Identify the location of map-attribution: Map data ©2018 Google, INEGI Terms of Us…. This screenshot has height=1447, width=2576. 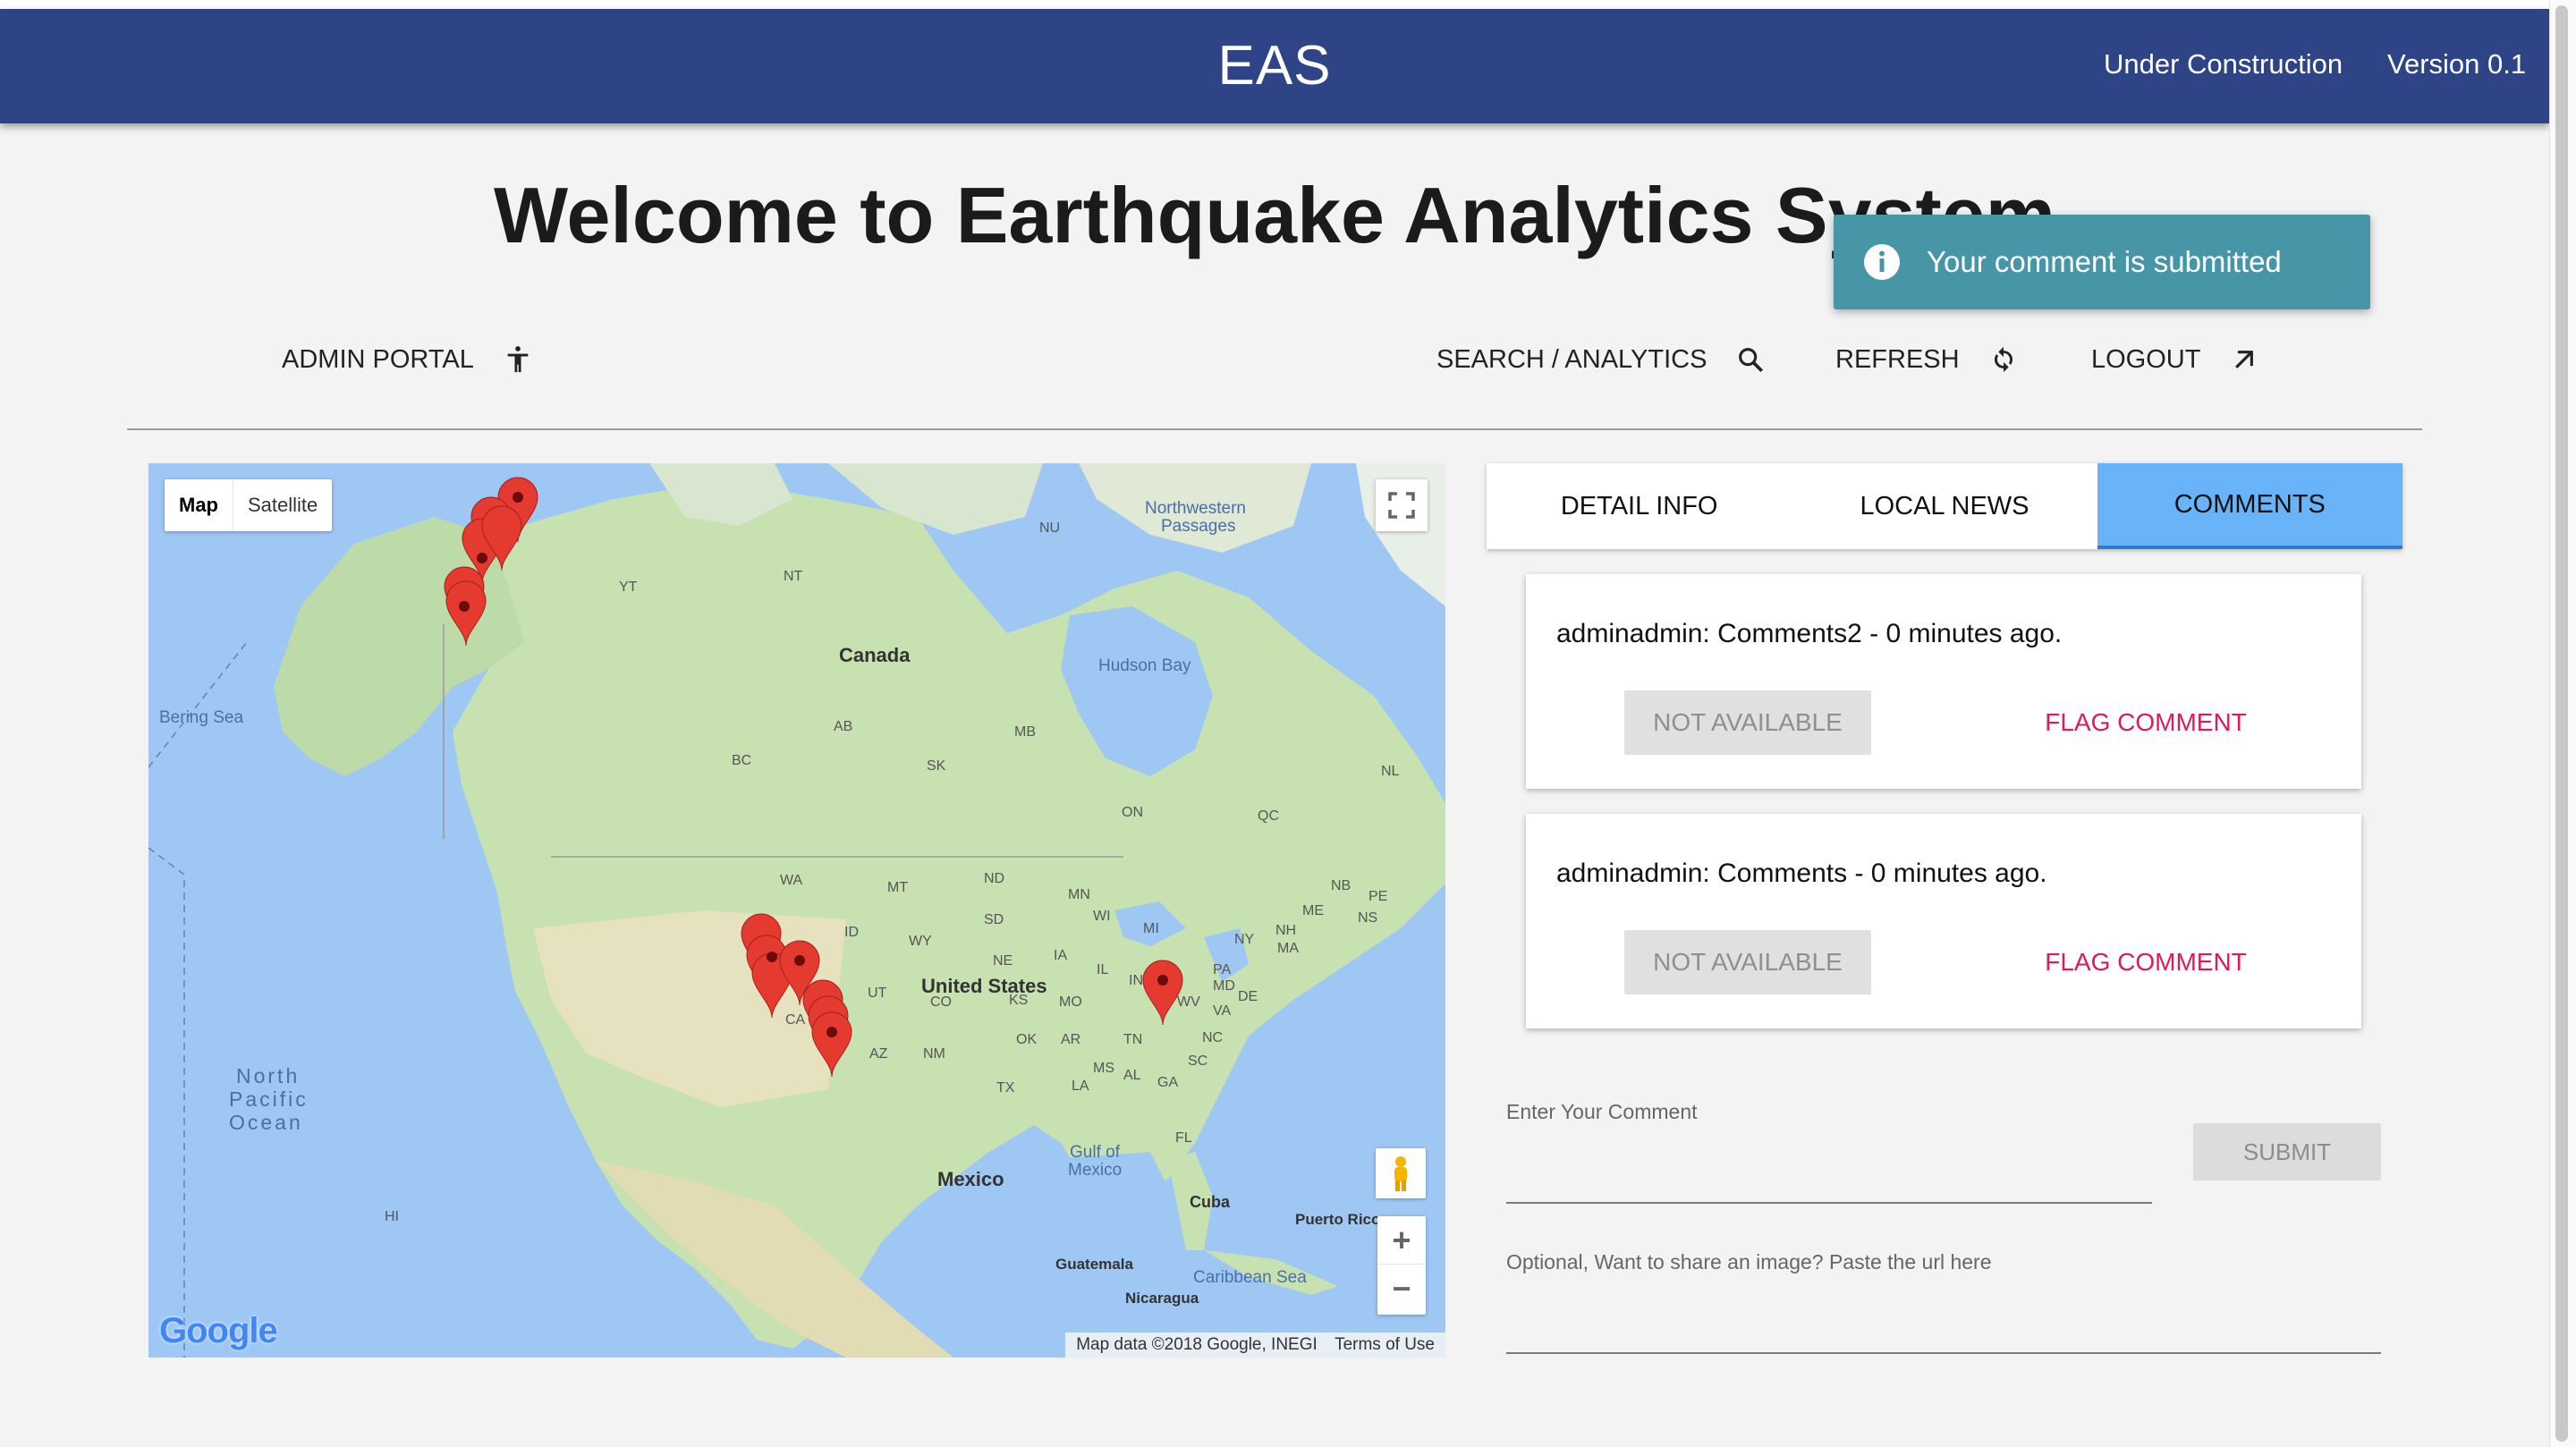
(1255, 1345).